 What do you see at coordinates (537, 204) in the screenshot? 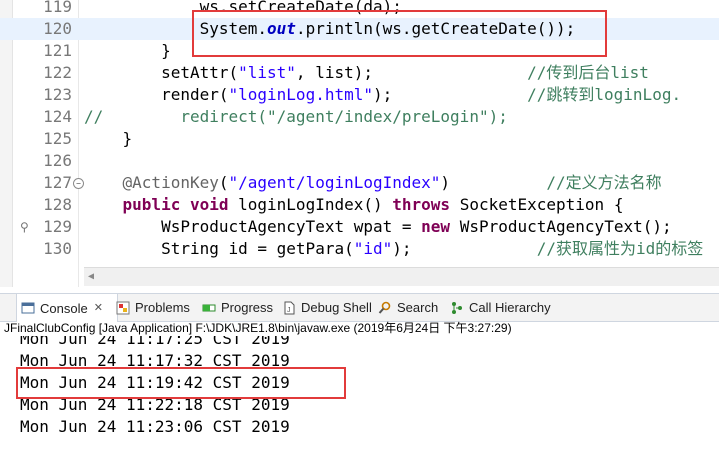
I see `code-token: SocketException {` at bounding box center [537, 204].